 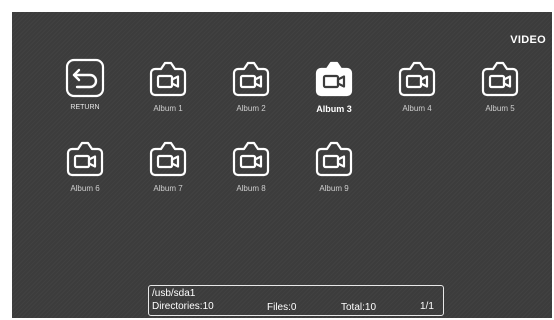 I want to click on folder-label: Album 6, so click(x=85, y=188).